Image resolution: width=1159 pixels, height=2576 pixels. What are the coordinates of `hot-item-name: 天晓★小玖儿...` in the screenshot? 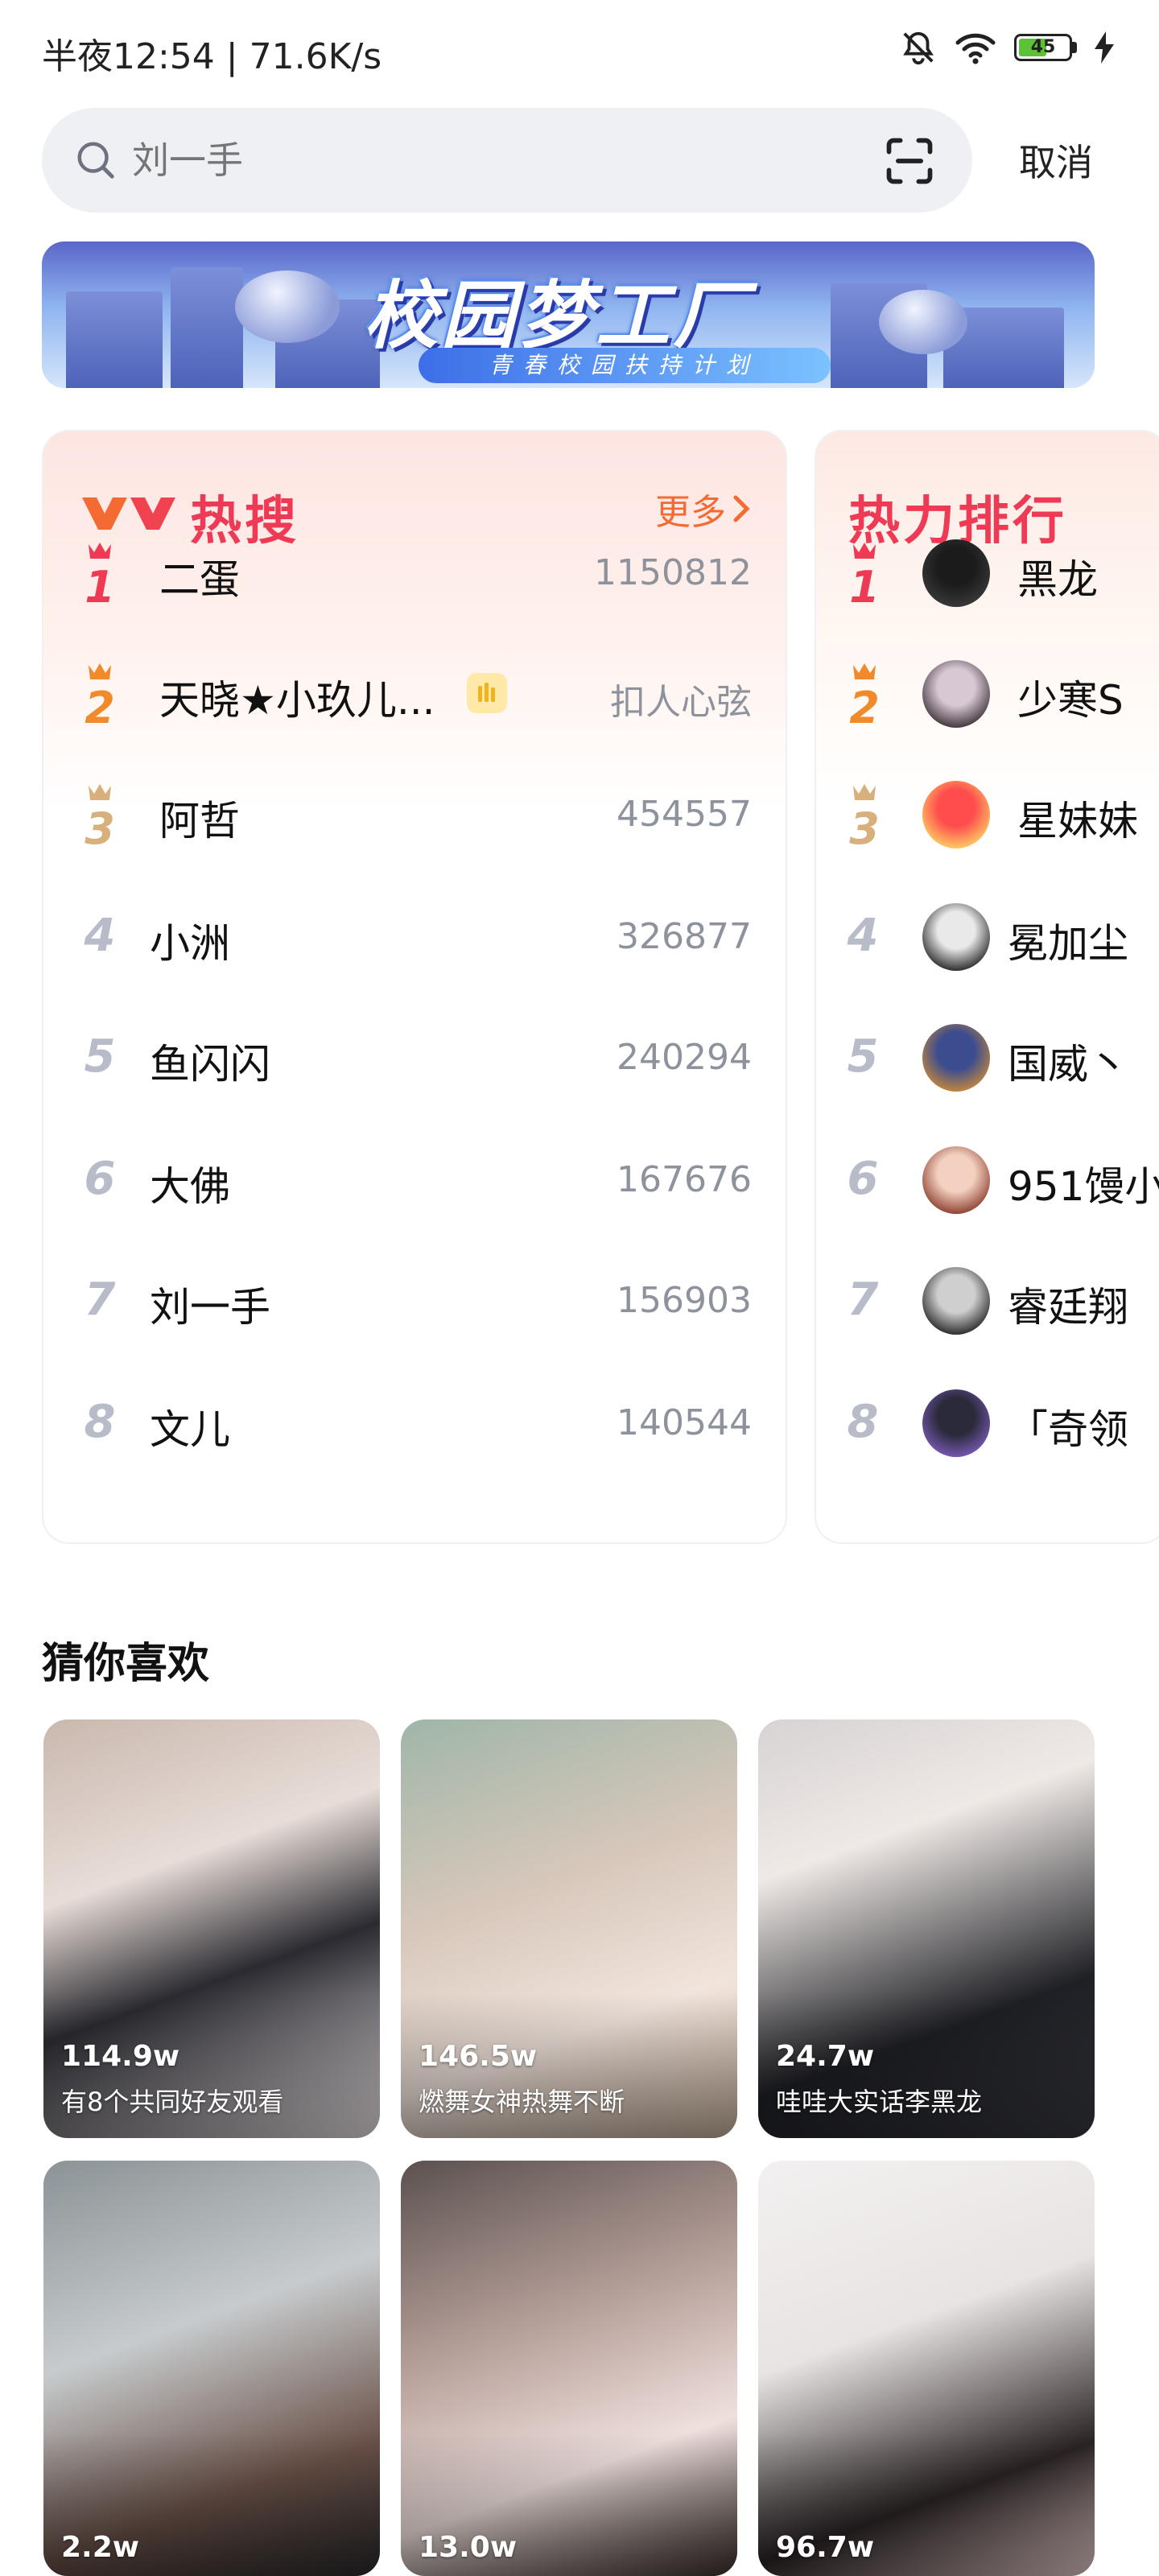 It's located at (297, 700).